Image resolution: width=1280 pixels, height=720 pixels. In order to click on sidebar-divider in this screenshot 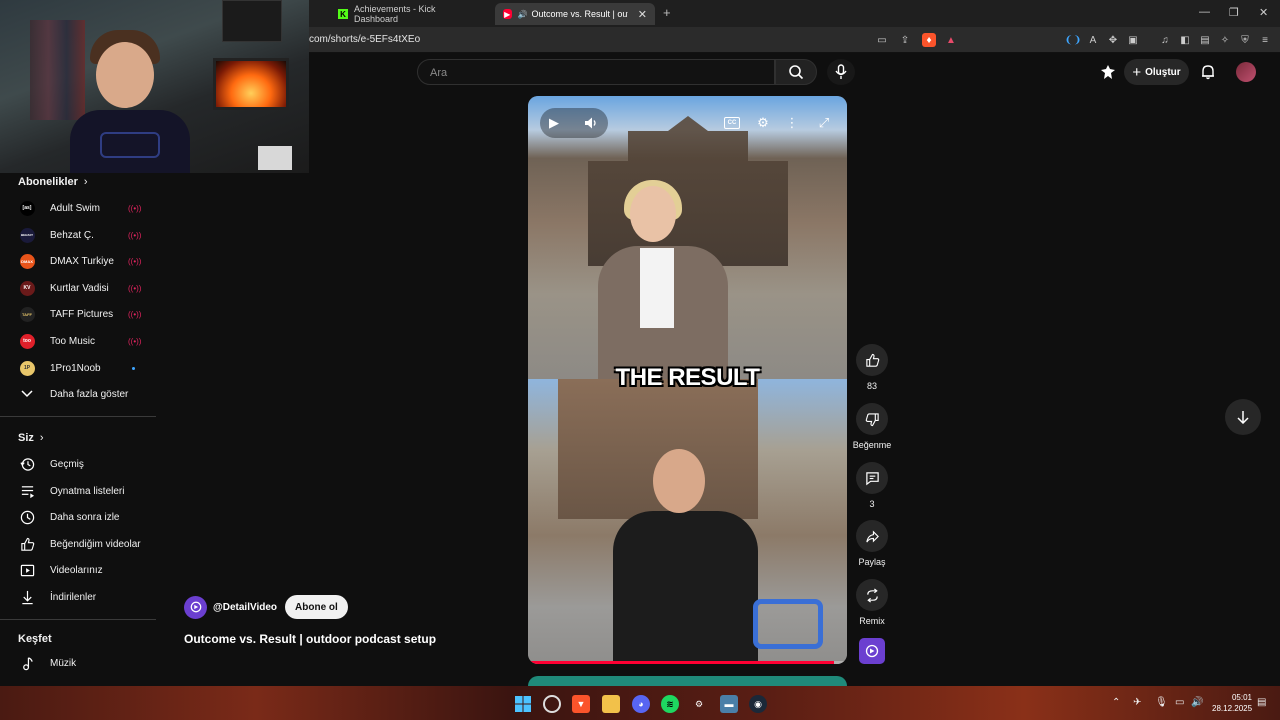, I will do `click(78, 416)`.